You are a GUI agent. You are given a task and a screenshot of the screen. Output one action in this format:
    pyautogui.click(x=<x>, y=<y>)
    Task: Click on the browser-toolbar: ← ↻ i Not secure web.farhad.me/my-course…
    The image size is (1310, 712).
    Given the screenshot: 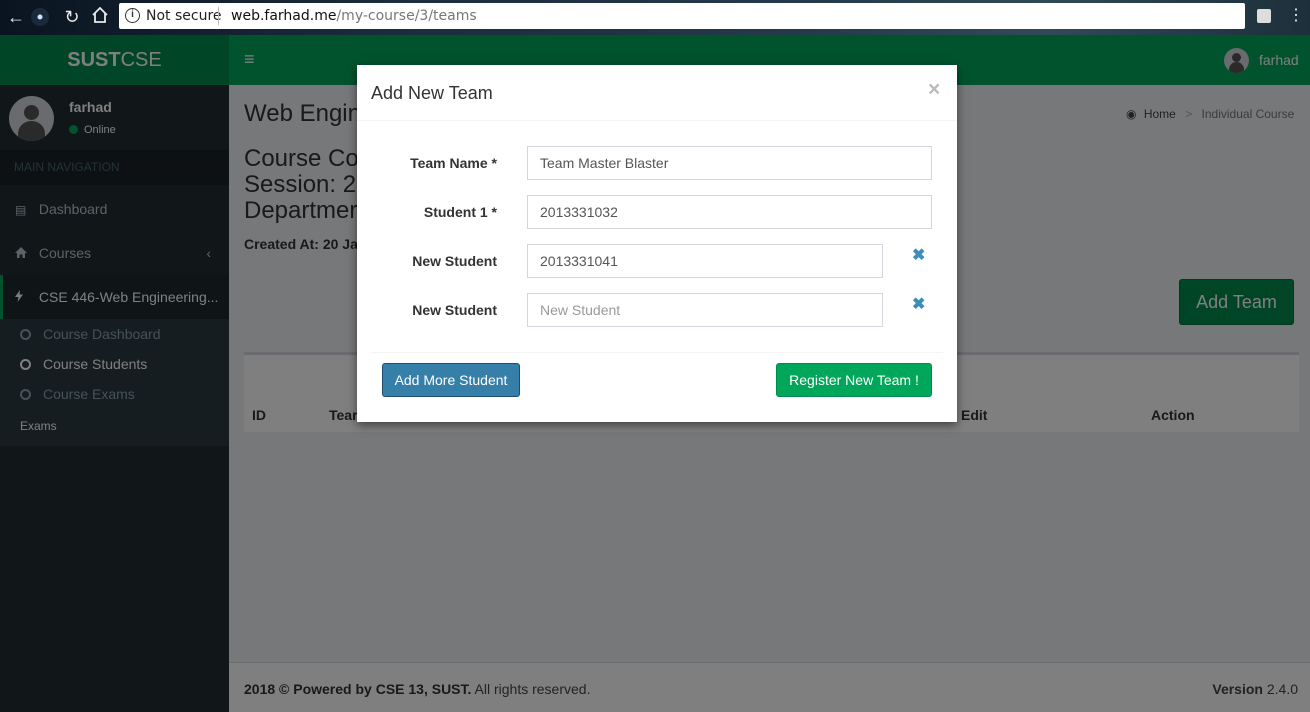 What is the action you would take?
    pyautogui.click(x=655, y=17)
    